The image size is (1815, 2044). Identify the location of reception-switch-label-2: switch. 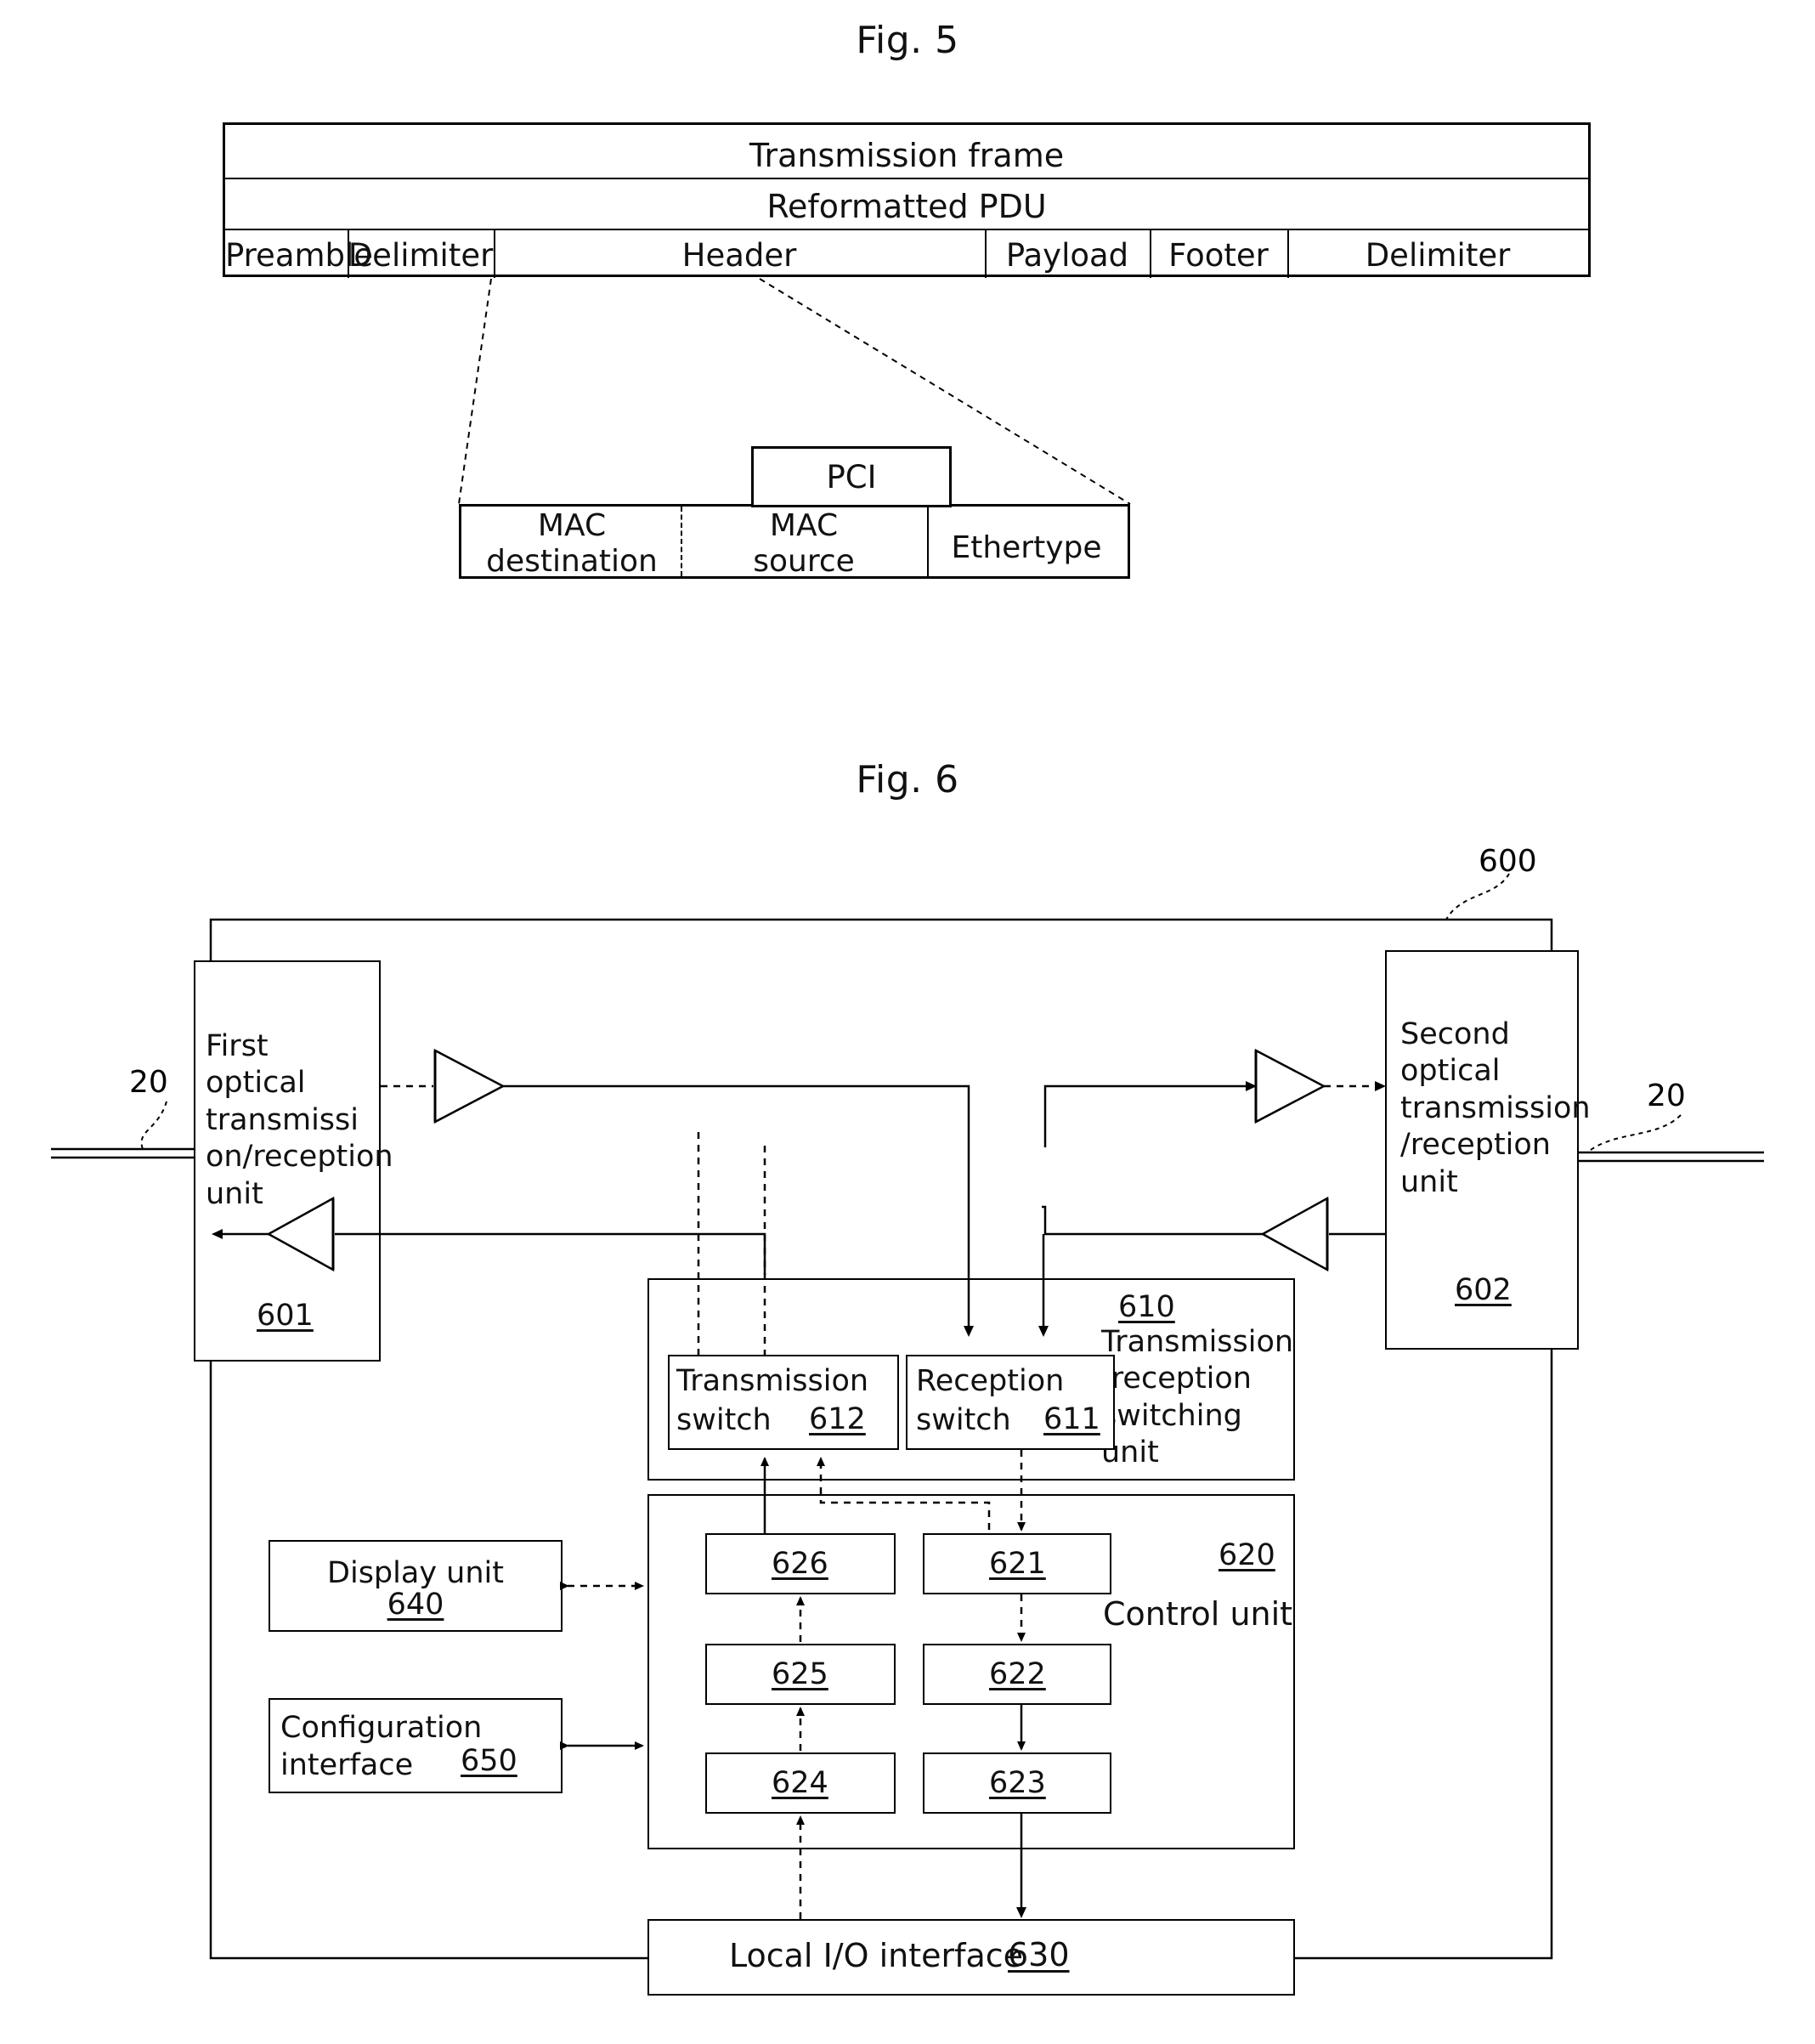
(963, 1420).